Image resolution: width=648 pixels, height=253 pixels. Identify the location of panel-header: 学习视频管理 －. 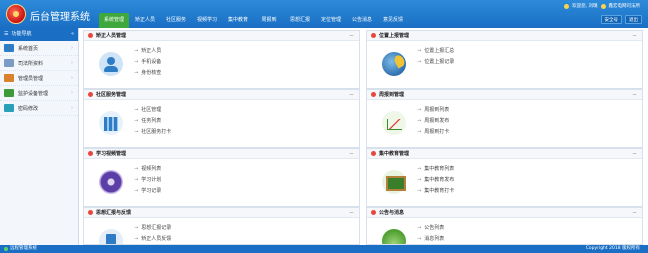
(221, 154).